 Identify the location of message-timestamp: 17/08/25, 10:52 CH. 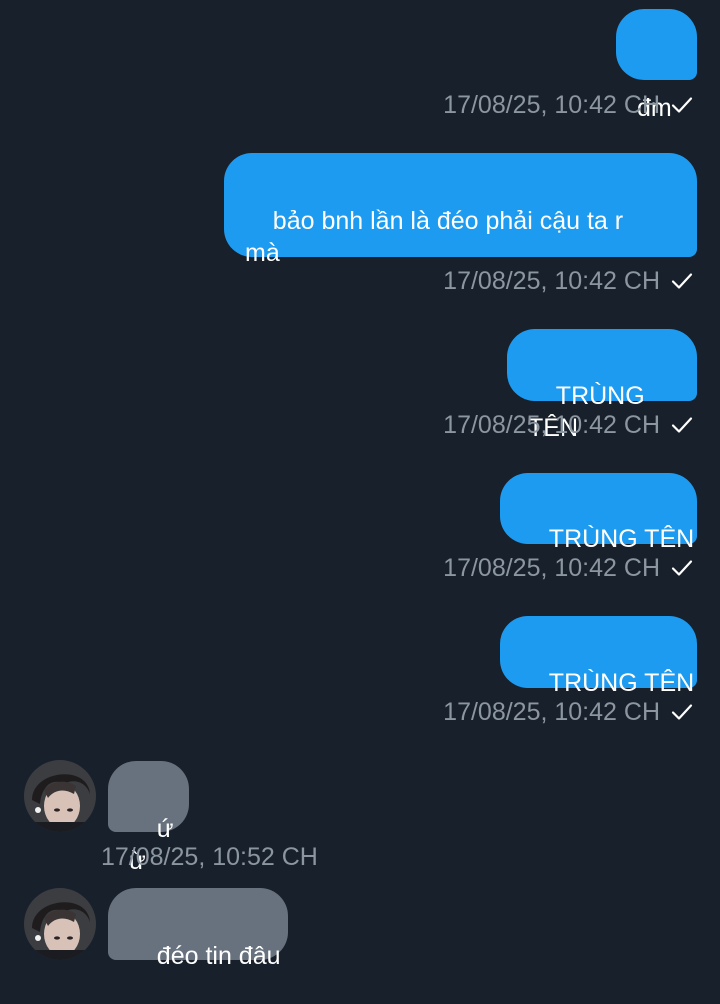
(209, 857).